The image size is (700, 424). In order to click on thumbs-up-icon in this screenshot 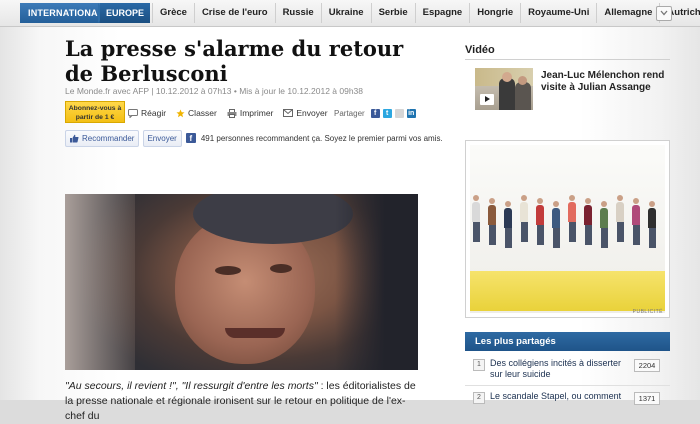, I will do `click(74, 138)`.